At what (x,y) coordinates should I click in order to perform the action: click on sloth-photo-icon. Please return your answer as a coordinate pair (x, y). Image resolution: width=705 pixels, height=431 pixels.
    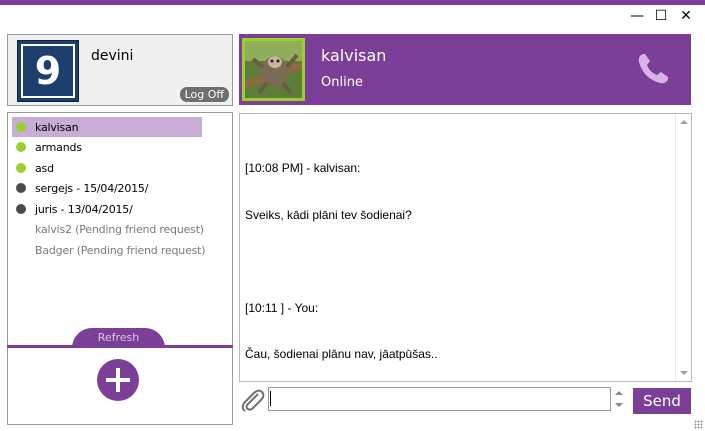
    Looking at the image, I should click on (273, 69).